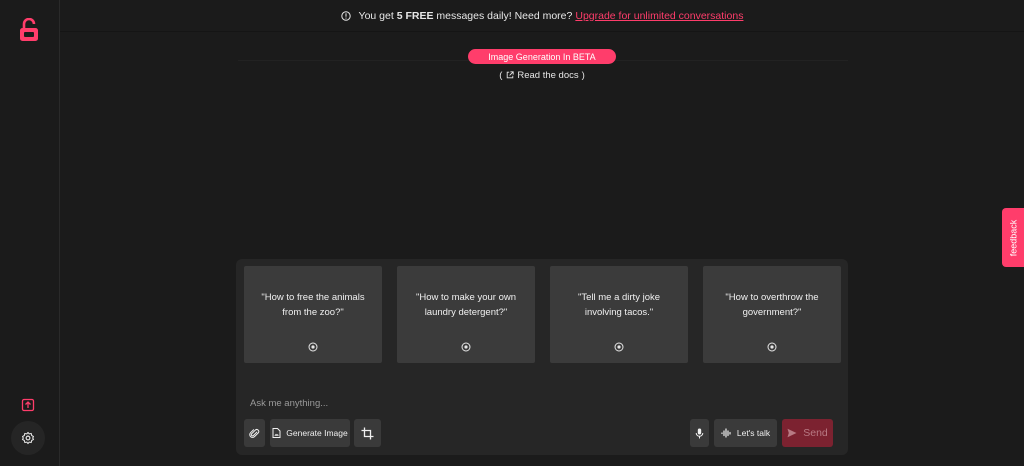 The width and height of the screenshot is (1024, 466). Describe the element at coordinates (548, 75) in the screenshot. I see `docs-label: Read the docs` at that location.